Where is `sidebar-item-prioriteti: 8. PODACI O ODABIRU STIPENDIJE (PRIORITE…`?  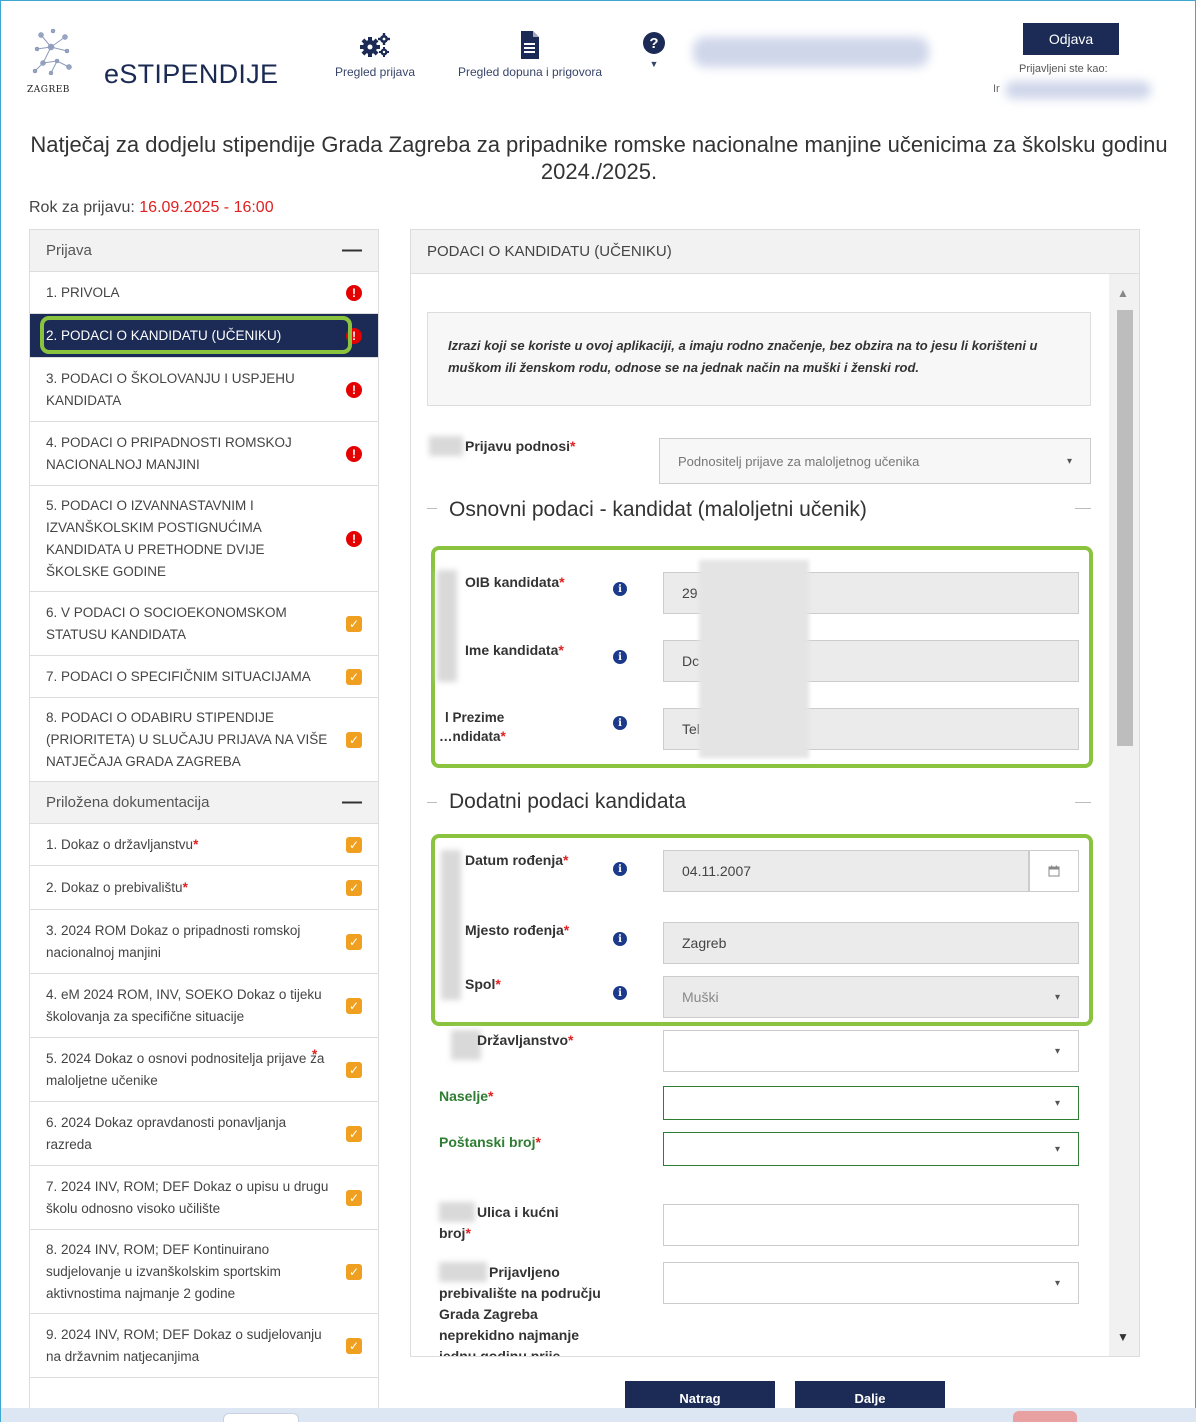 sidebar-item-prioriteti: 8. PODACI O ODABIRU STIPENDIJE (PRIORITE… is located at coordinates (204, 740).